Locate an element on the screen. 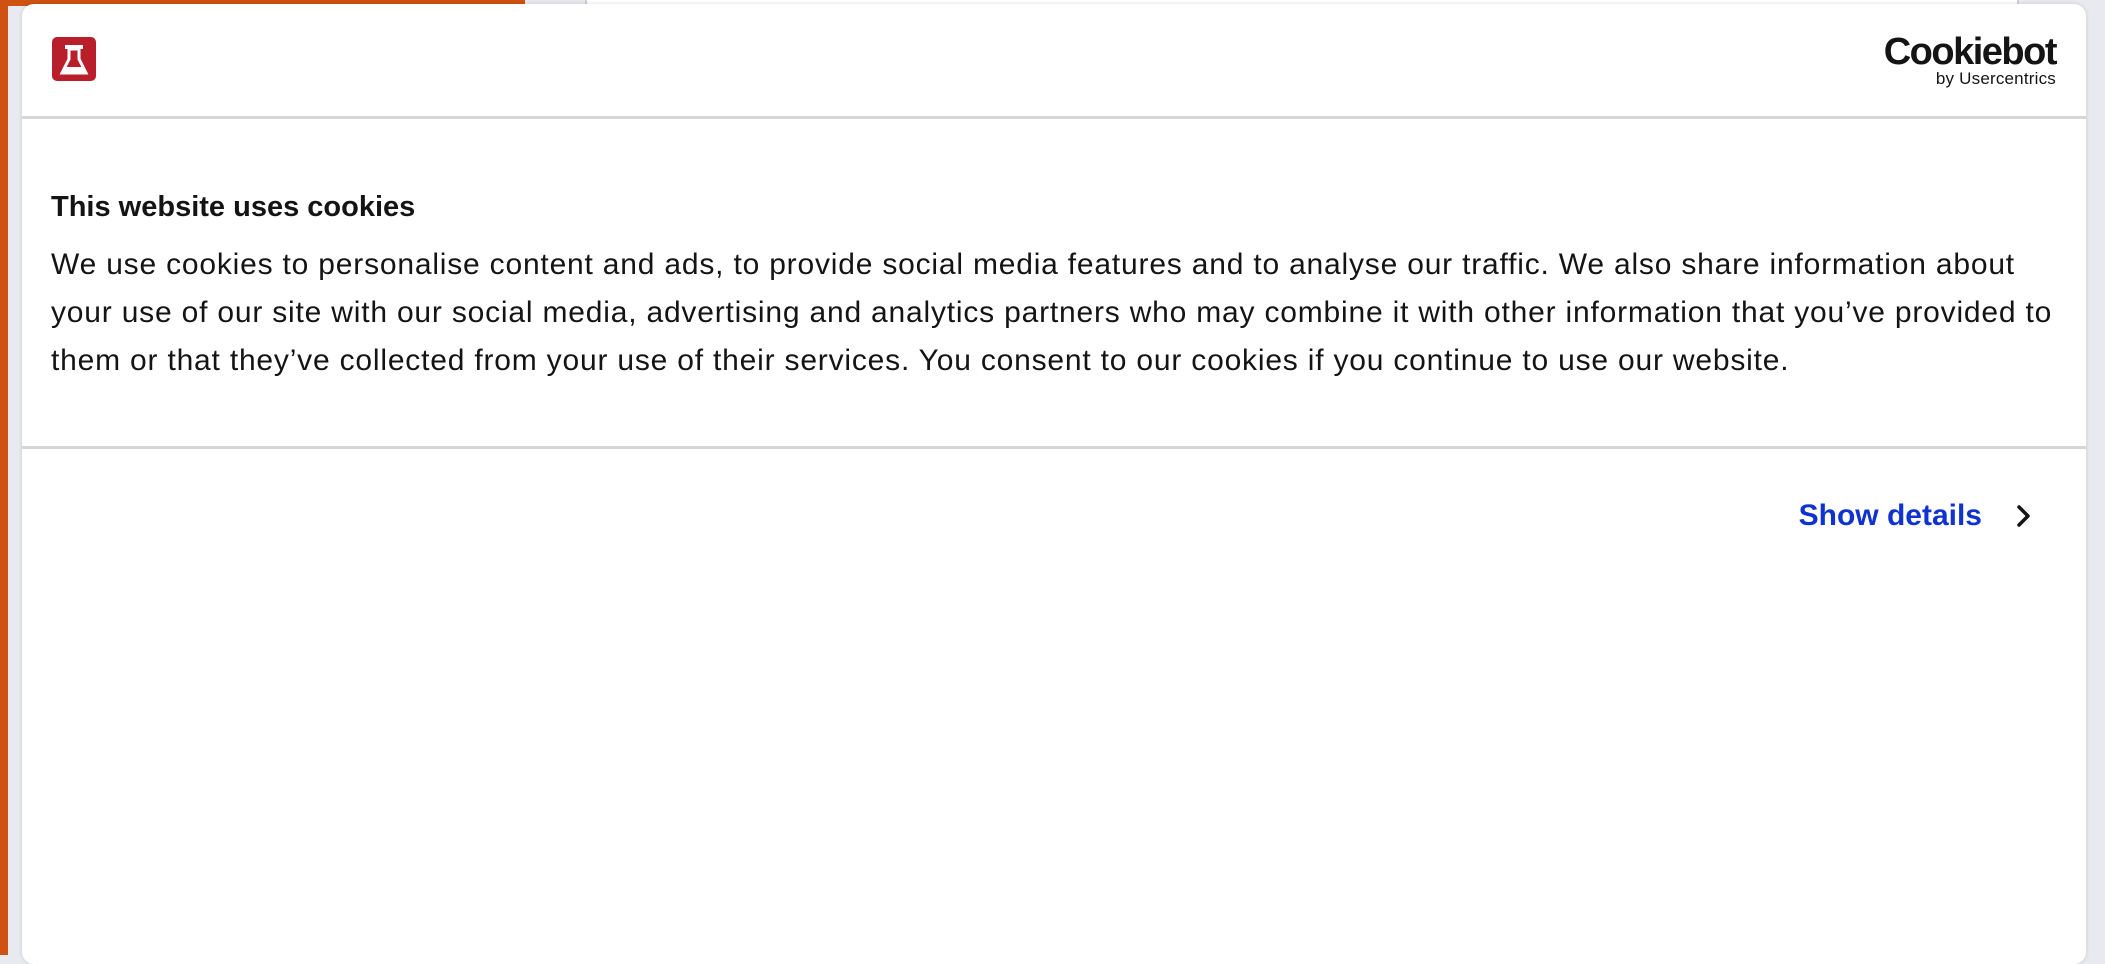 Image resolution: width=2105 pixels, height=964 pixels. flask-icon is located at coordinates (74, 59).